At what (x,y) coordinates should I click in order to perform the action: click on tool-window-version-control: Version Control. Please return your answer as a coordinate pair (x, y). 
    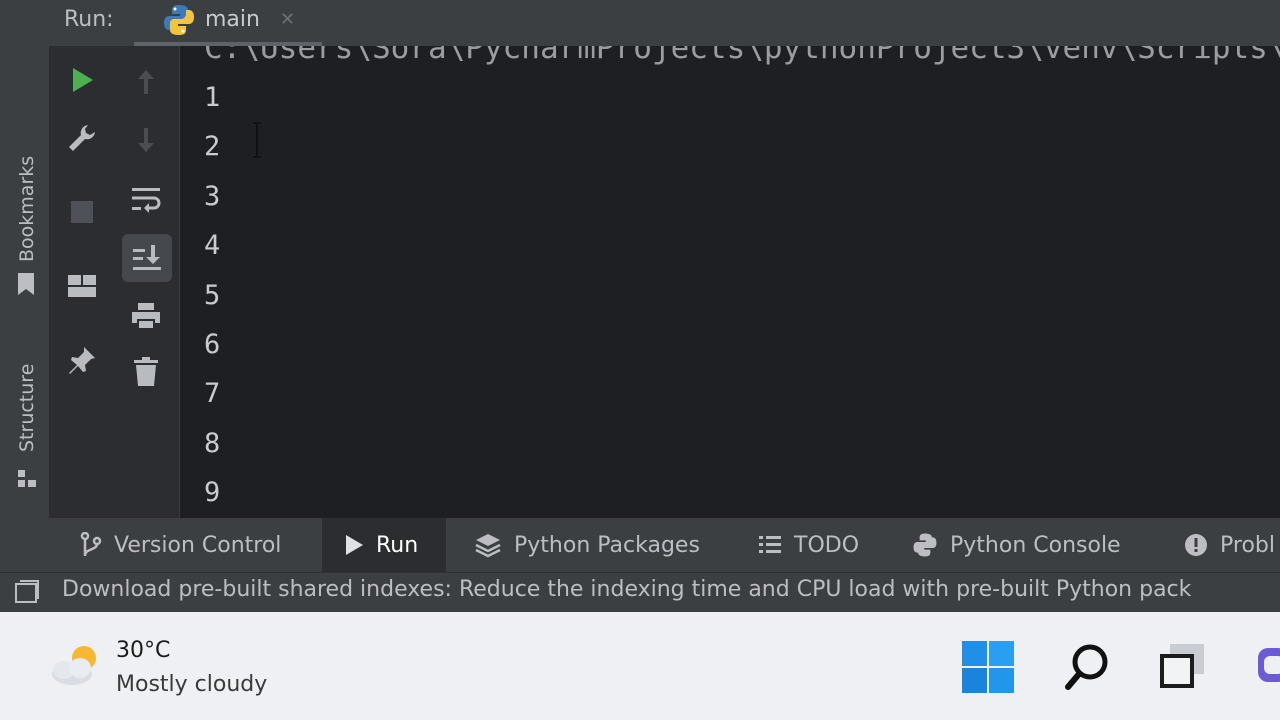
    Looking at the image, I should click on (180, 545).